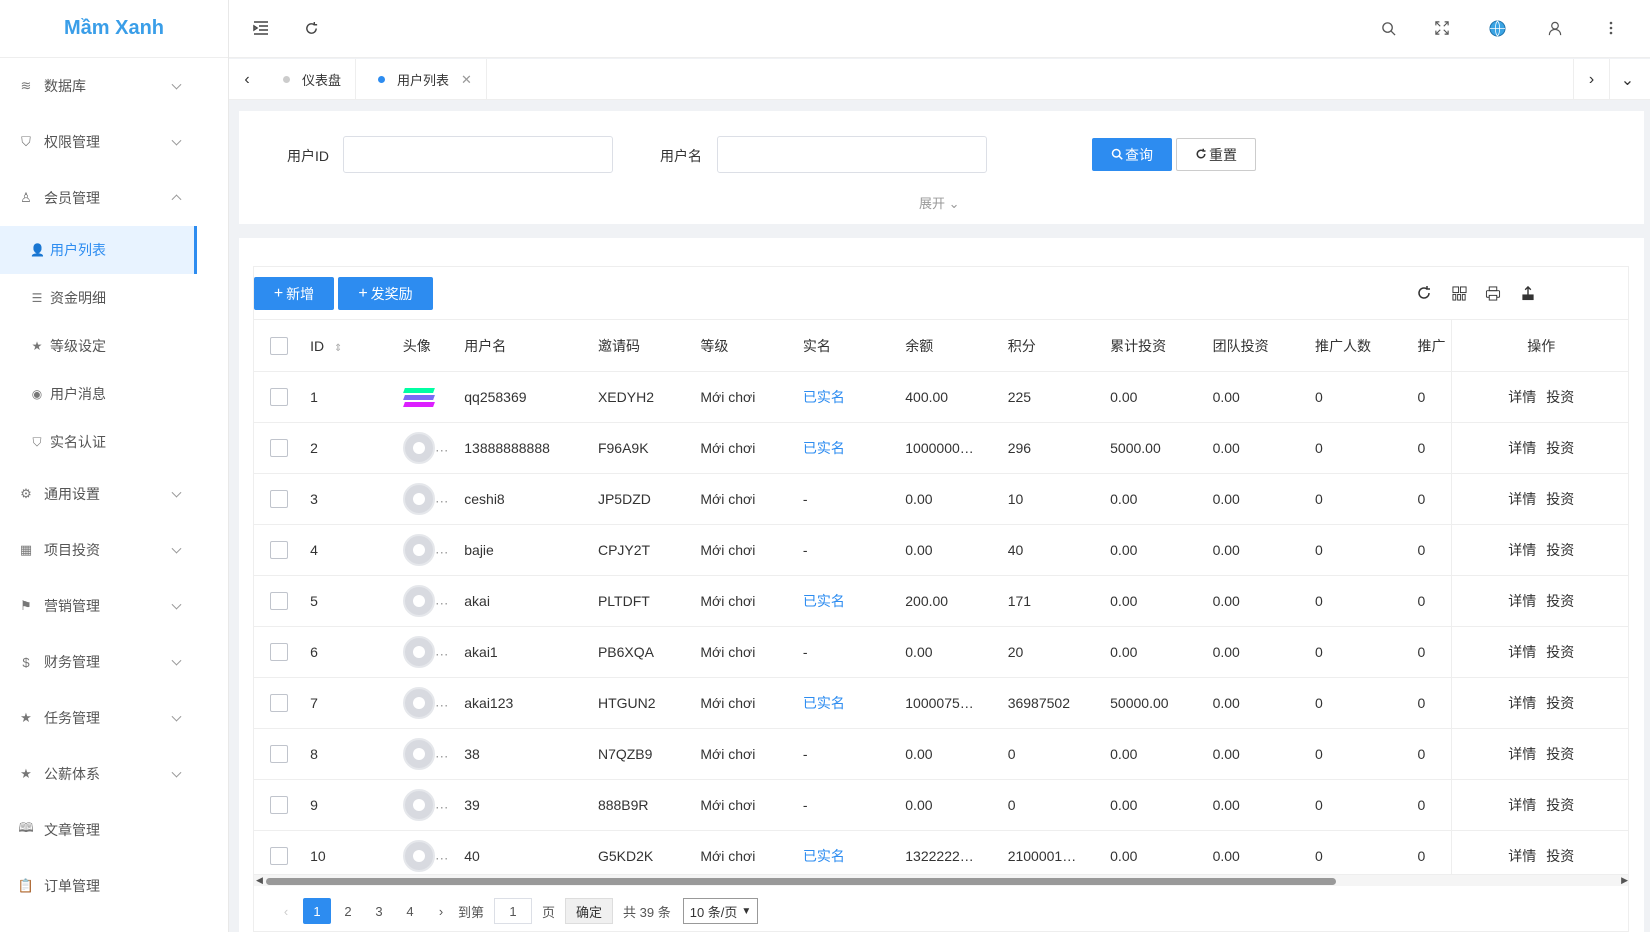 This screenshot has width=1650, height=932. I want to click on sidebar-item: ▦ 项目投资, so click(114, 550).